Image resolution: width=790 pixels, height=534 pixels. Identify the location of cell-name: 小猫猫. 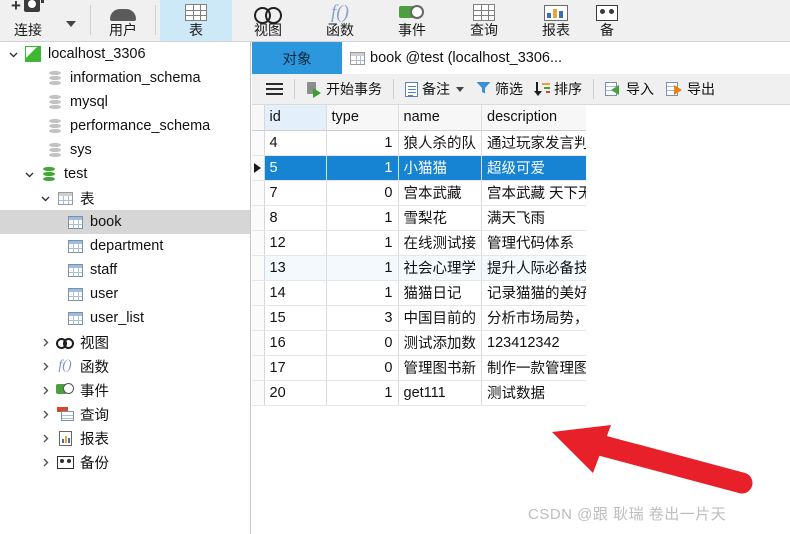
(440, 168).